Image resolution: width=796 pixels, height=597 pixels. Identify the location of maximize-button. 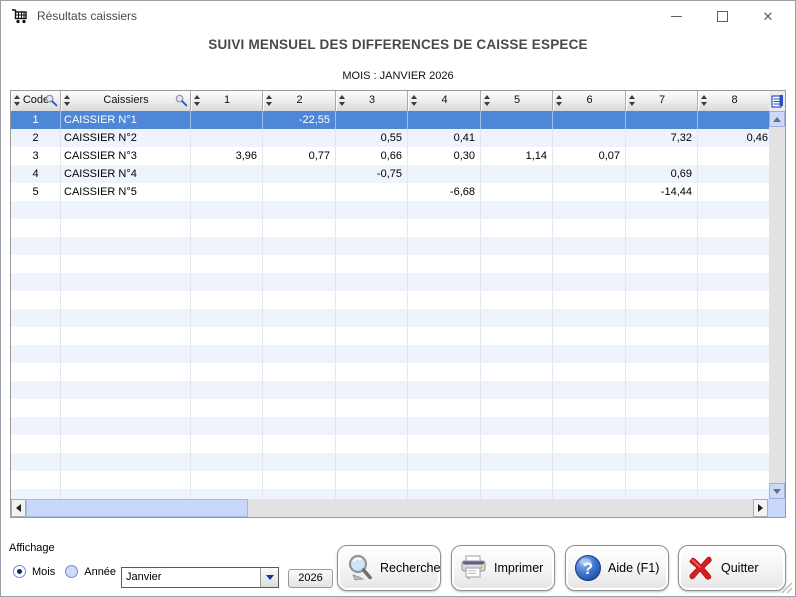
(722, 16).